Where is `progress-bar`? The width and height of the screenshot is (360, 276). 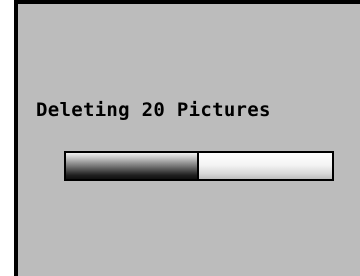 progress-bar is located at coordinates (199, 166).